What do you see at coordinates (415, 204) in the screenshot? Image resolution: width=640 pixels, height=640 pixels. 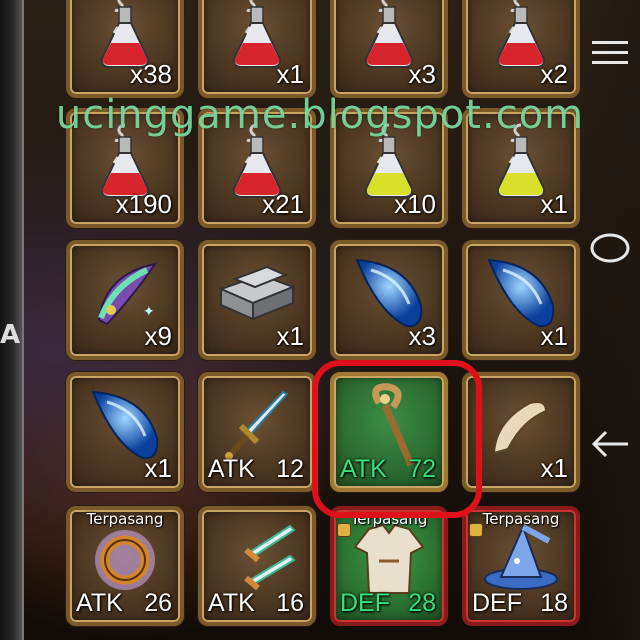 I see `item-count: x10` at bounding box center [415, 204].